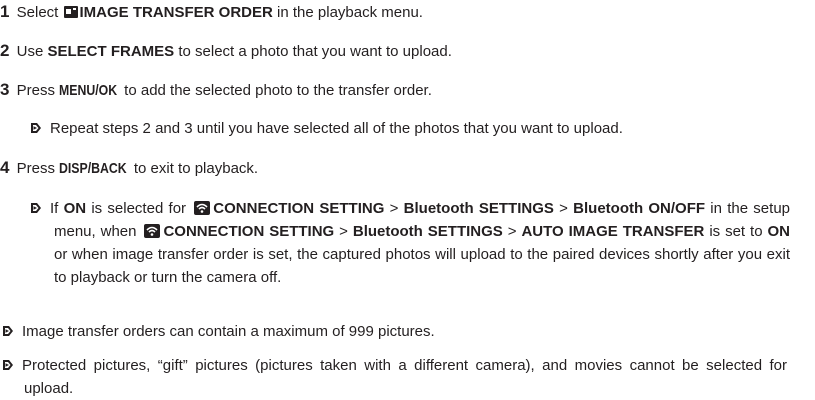 This screenshot has height=400, width=815. I want to click on step-number: 4, so click(5, 167).